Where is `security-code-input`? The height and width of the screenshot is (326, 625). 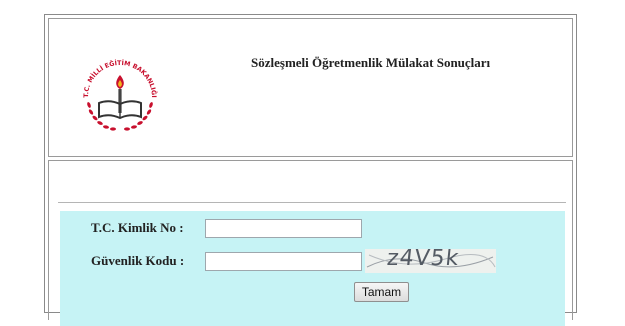
security-code-input is located at coordinates (283, 261).